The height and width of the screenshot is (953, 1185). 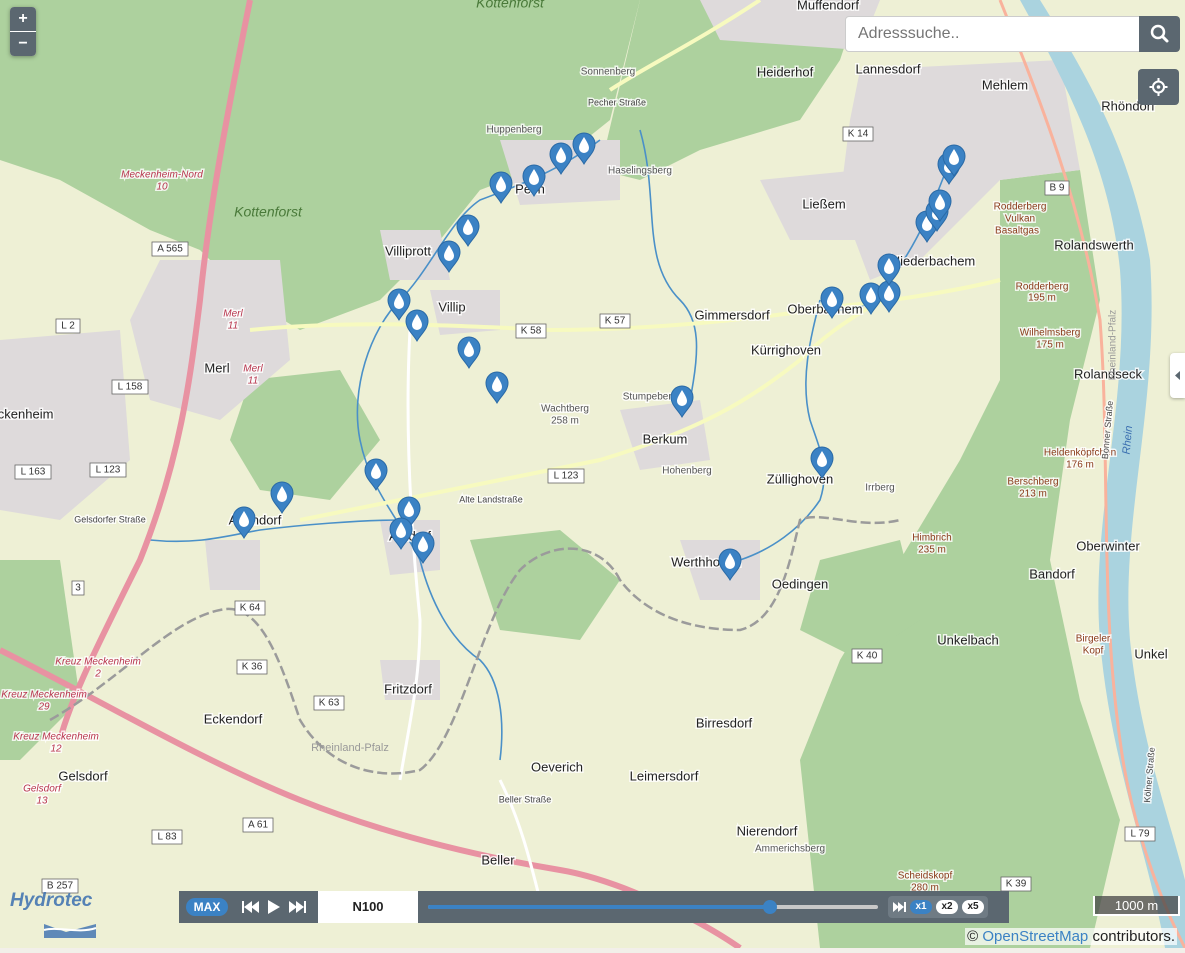 What do you see at coordinates (1128, 440) in the screenshot?
I see `place-label-103: Rhein` at bounding box center [1128, 440].